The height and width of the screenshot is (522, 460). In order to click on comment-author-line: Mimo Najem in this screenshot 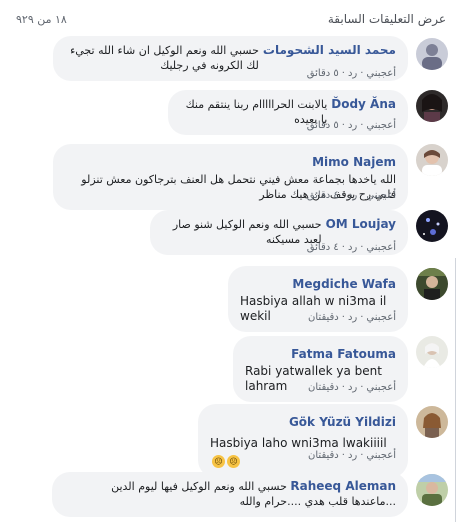, I will do `click(230, 160)`.